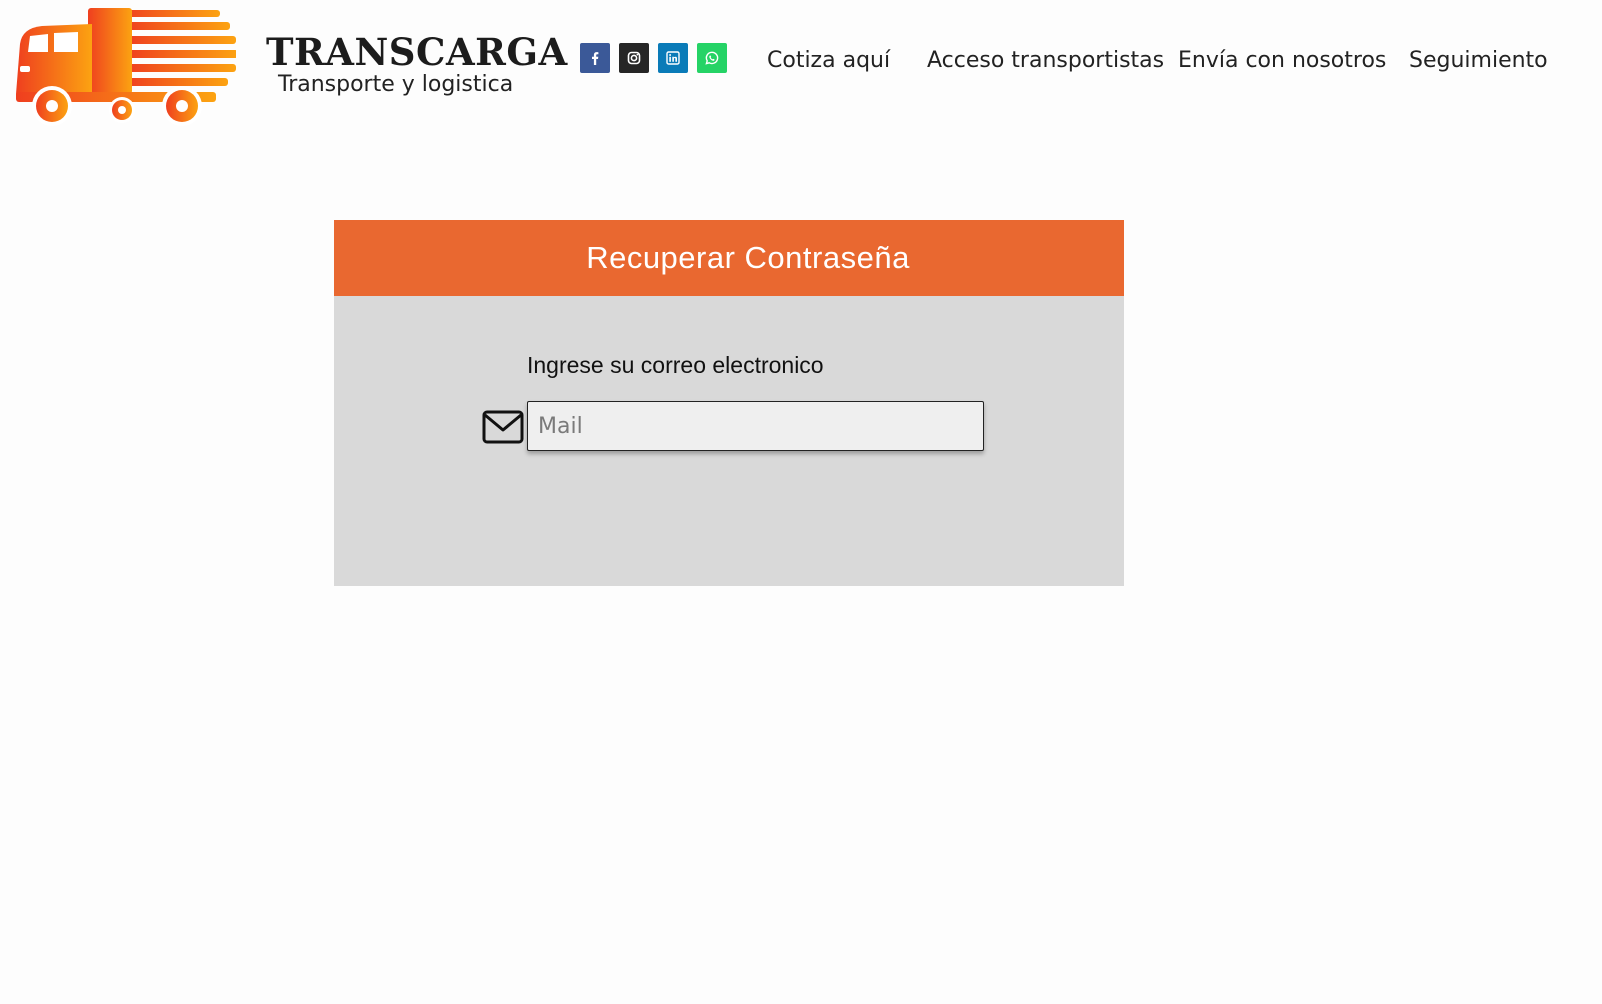 This screenshot has height=1004, width=1602. What do you see at coordinates (712, 58) in the screenshot?
I see `whatsapp-icon` at bounding box center [712, 58].